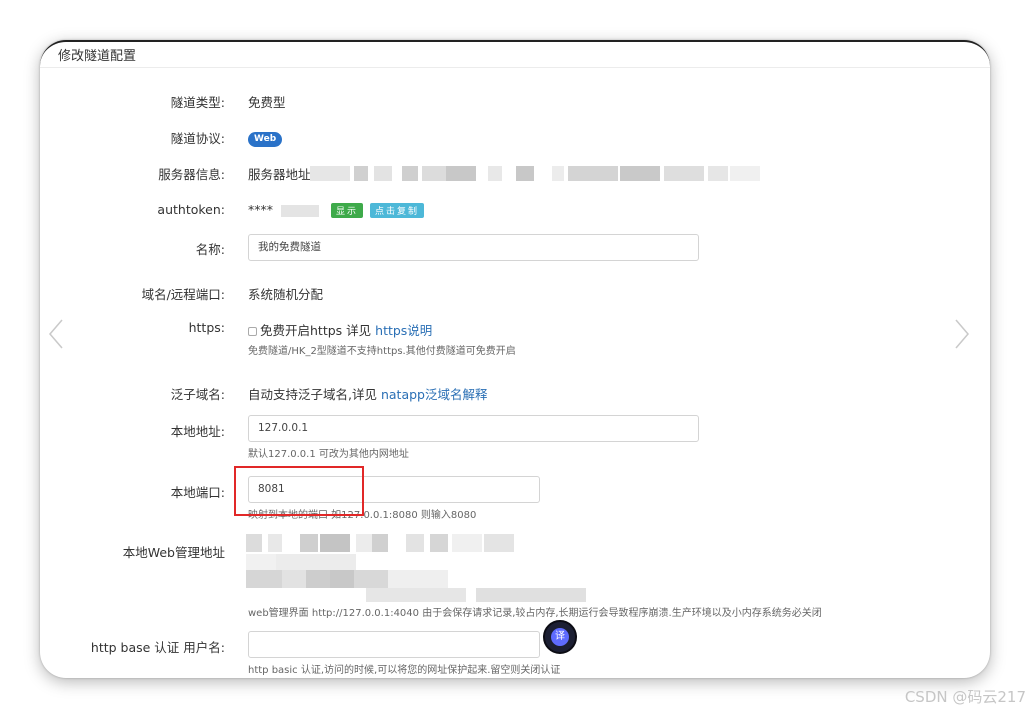  I want to click on authtoken-label: authtoken:, so click(191, 209).